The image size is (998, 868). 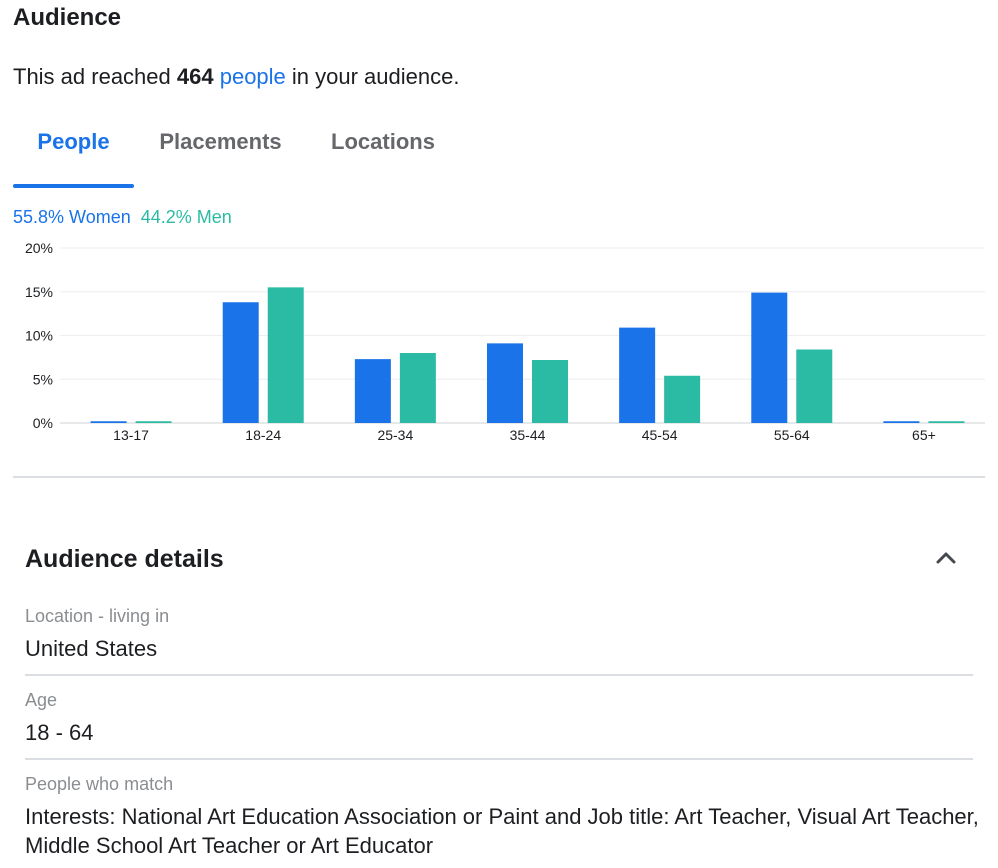 I want to click on page-title: Audience, so click(x=67, y=17).